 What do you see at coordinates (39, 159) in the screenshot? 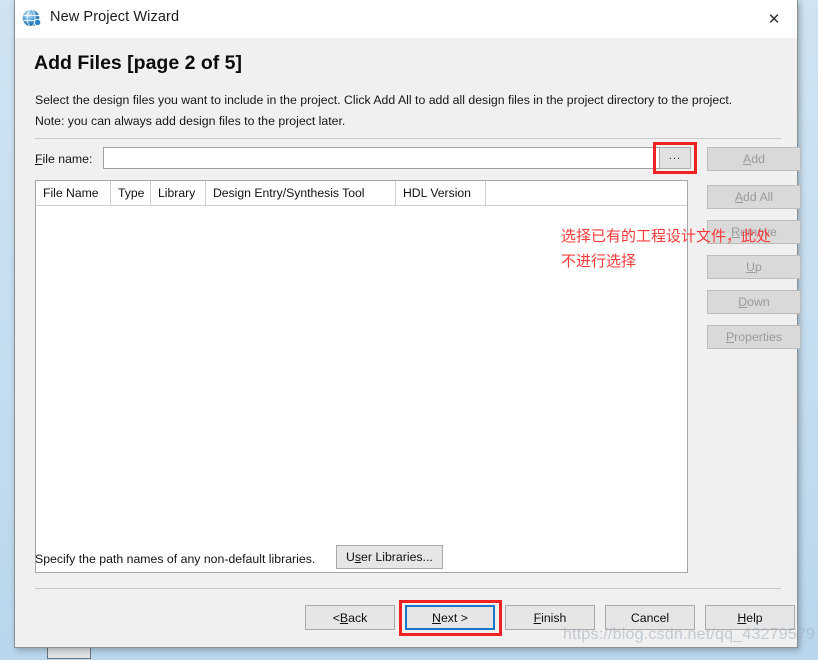
I see `file-name-mnemonic: F` at bounding box center [39, 159].